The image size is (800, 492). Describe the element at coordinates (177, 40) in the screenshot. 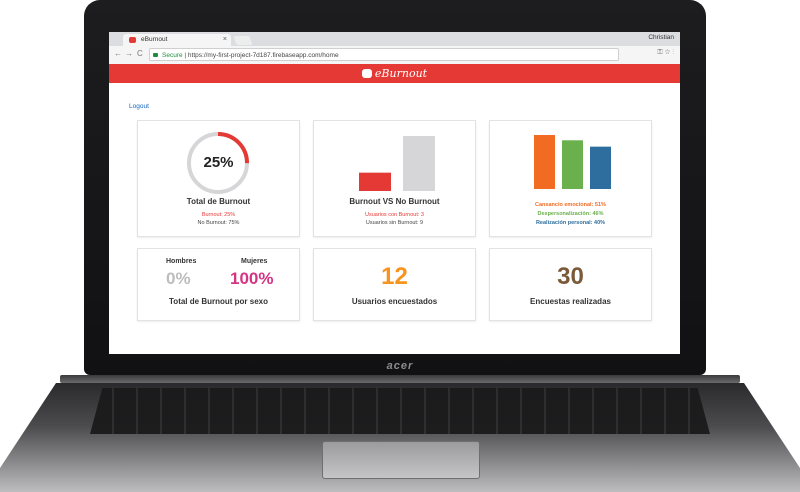

I see `browser-tab: eBurnout ×` at that location.